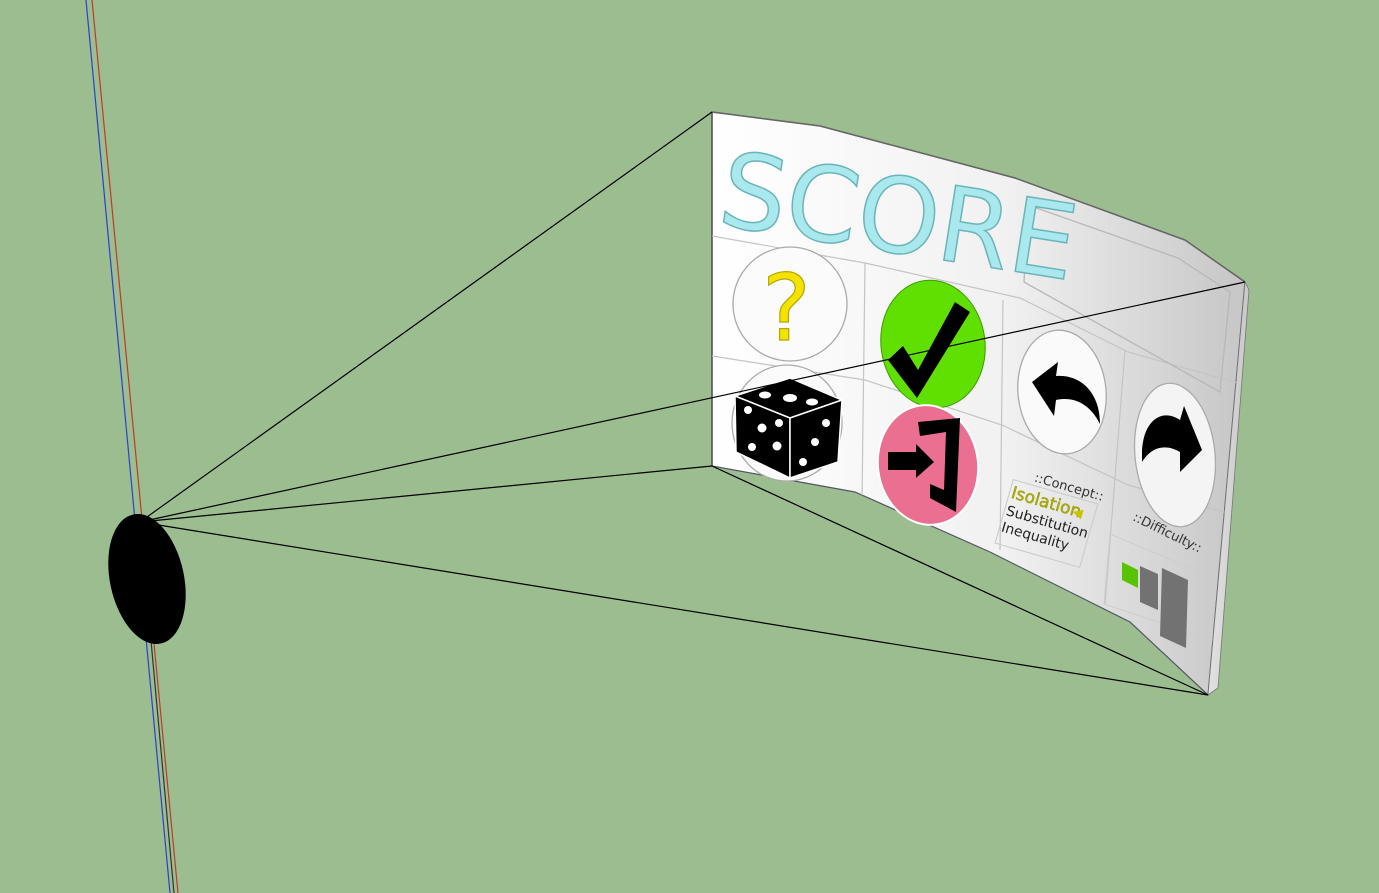 This screenshot has height=893, width=1379. I want to click on axis-red, so click(135, 446).